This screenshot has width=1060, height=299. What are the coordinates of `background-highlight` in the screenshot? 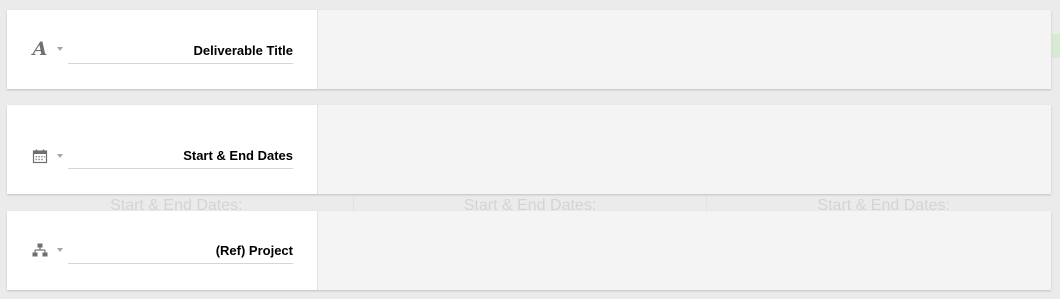 It's located at (1056, 46).